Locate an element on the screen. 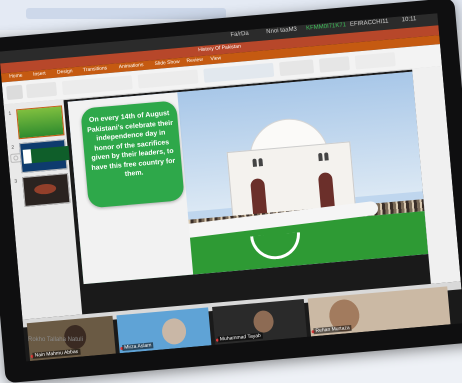  taskbar-item-1: Fa/rDa is located at coordinates (239, 35).